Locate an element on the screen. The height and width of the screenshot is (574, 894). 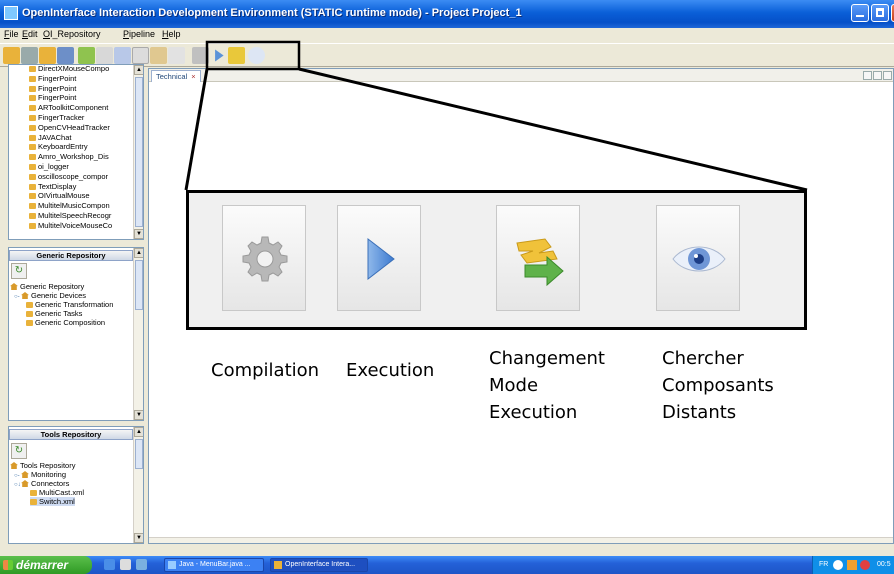
compile-button is located at coordinates (264, 258).